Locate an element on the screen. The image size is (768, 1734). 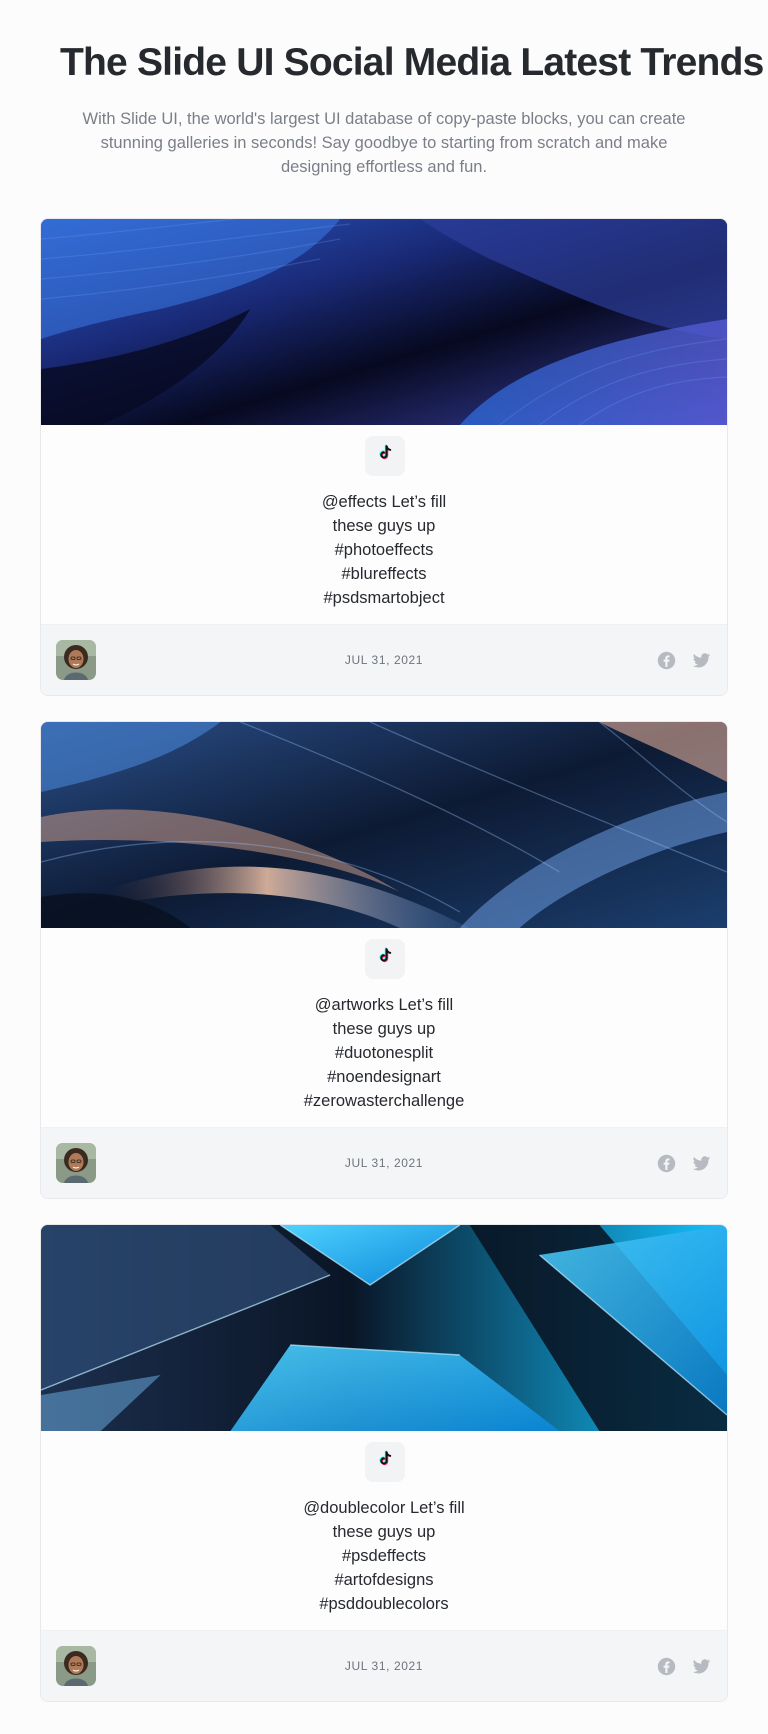
caption-line: @artworks Let’s fill is located at coordinates (384, 1004).